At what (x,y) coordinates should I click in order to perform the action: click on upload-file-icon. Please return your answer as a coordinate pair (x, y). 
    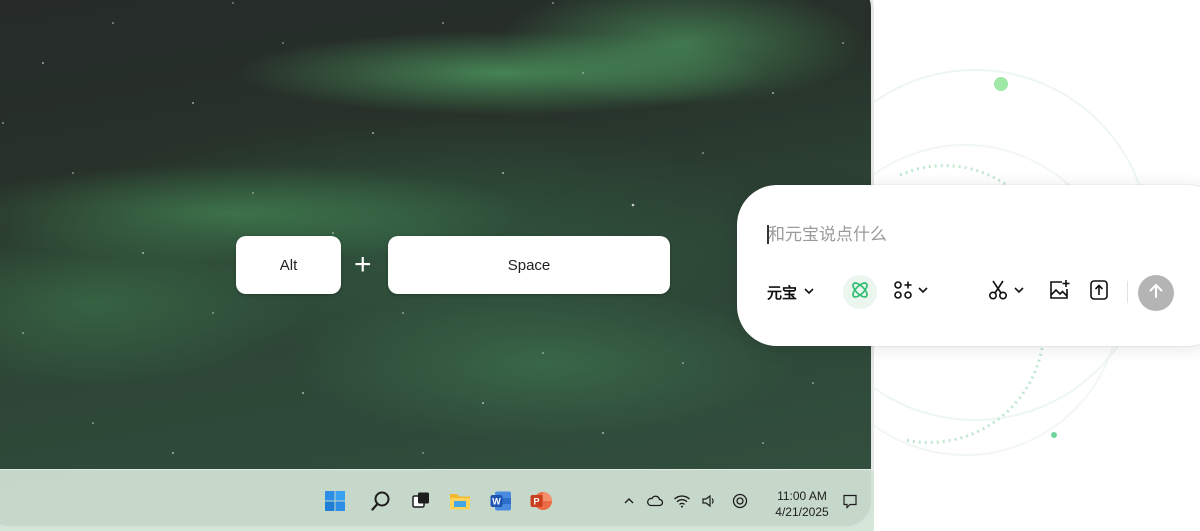
    Looking at the image, I should click on (1099, 292).